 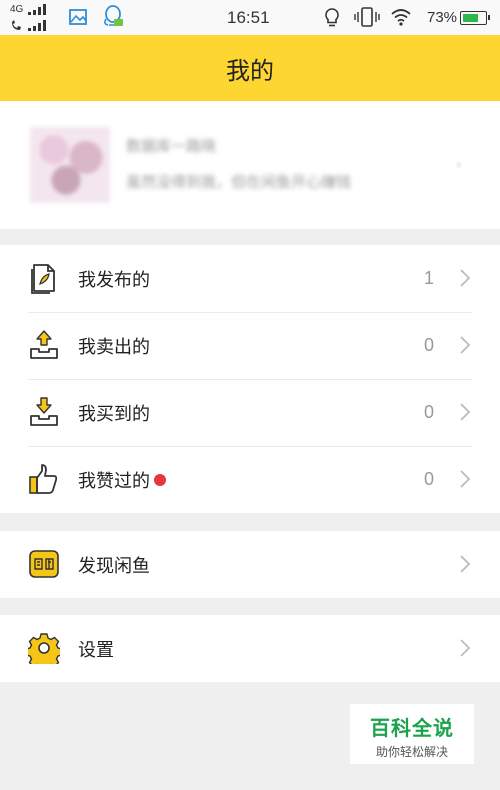 What do you see at coordinates (250, 278) in the screenshot?
I see `menu-item-published: 我发布的 1` at bounding box center [250, 278].